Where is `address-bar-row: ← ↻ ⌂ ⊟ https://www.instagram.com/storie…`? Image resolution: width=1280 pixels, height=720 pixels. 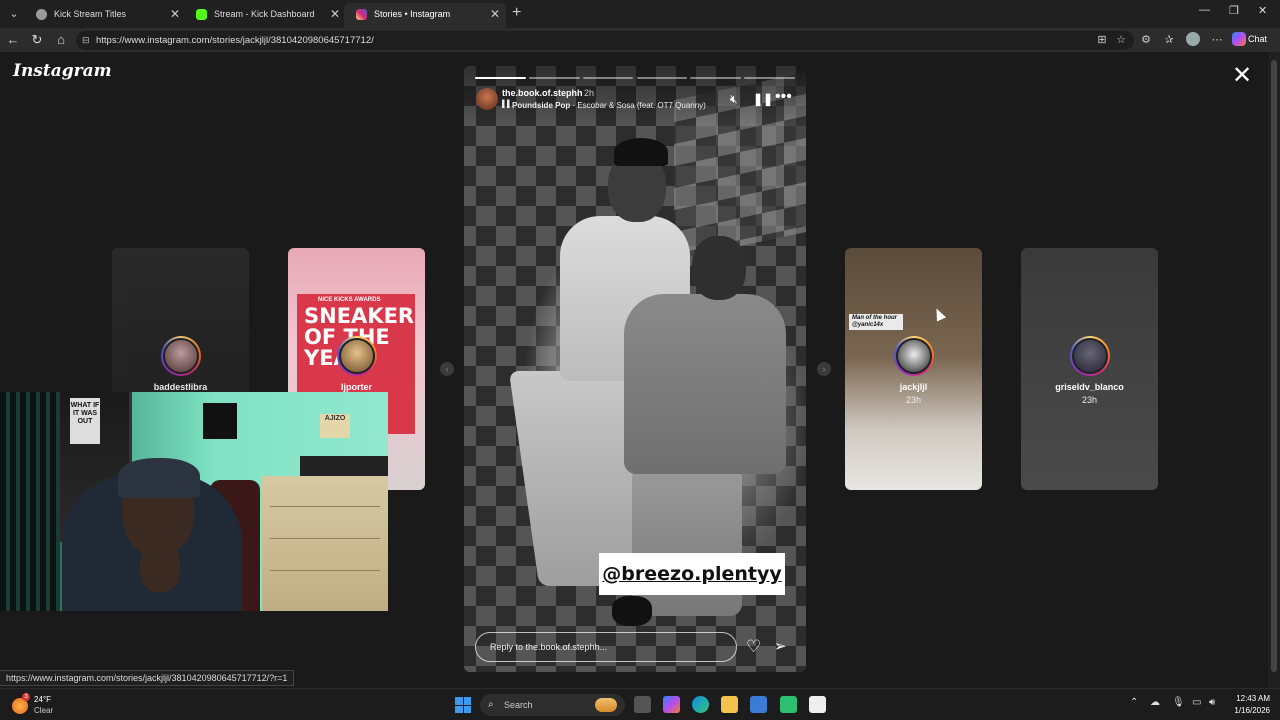 address-bar-row: ← ↻ ⌂ ⊟ https://www.instagram.com/storie… is located at coordinates (640, 40).